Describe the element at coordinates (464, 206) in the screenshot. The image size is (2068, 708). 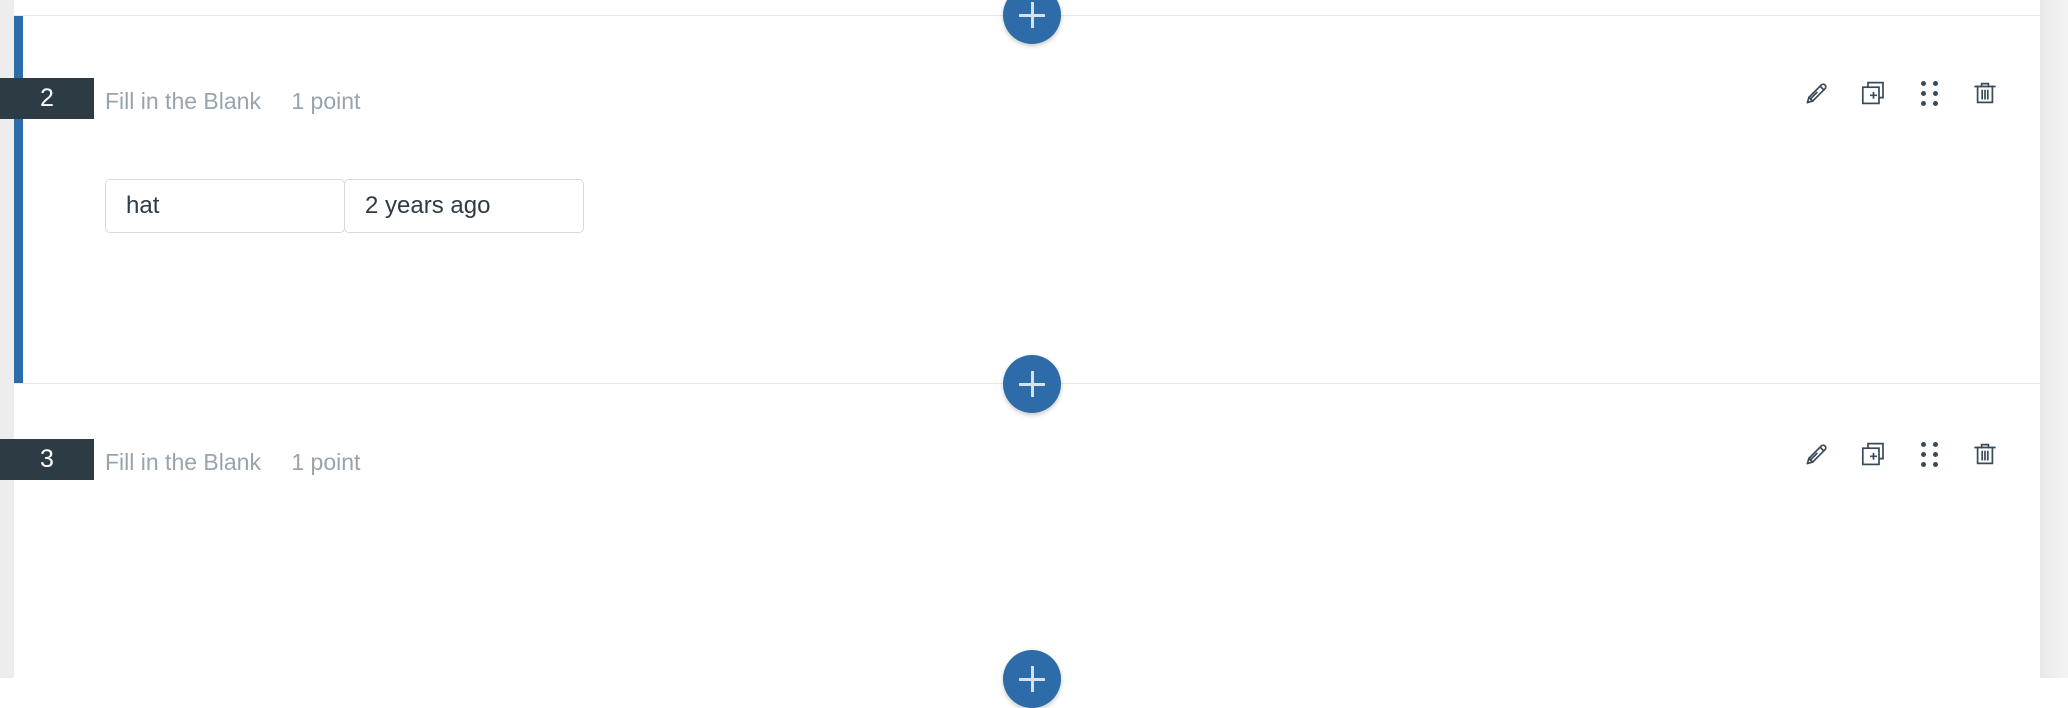
I see `answer-field-2: 2 years ago` at that location.